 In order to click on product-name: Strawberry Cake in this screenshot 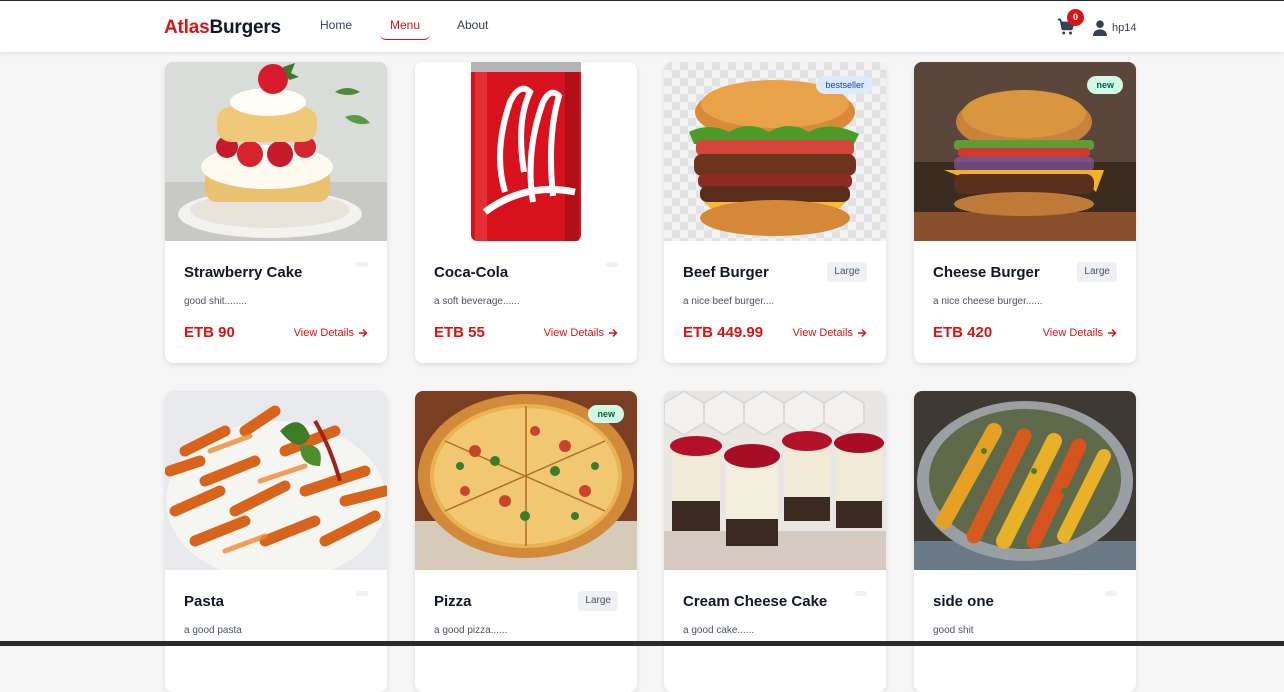, I will do `click(243, 272)`.